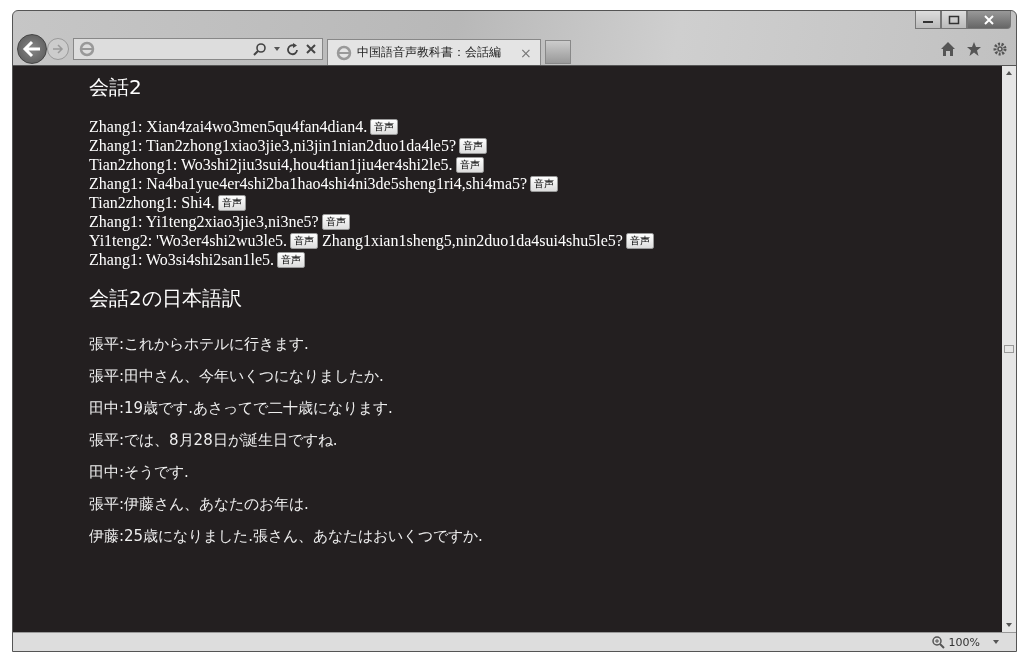  What do you see at coordinates (139, 472) in the screenshot?
I see `translation-line: 田中:そうです.` at bounding box center [139, 472].